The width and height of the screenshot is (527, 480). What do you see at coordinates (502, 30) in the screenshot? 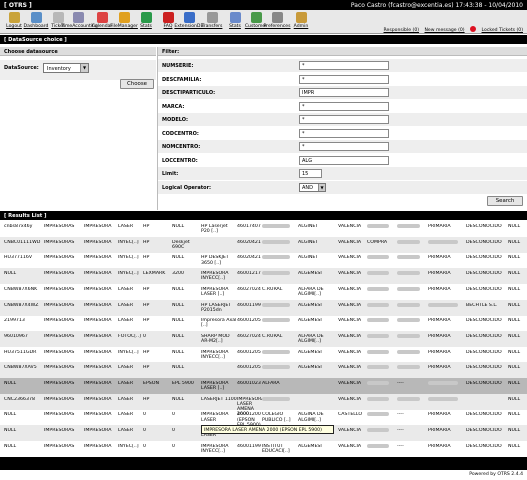
I see `locked-tickets-link: Locked Tickets (0)` at bounding box center [502, 30].